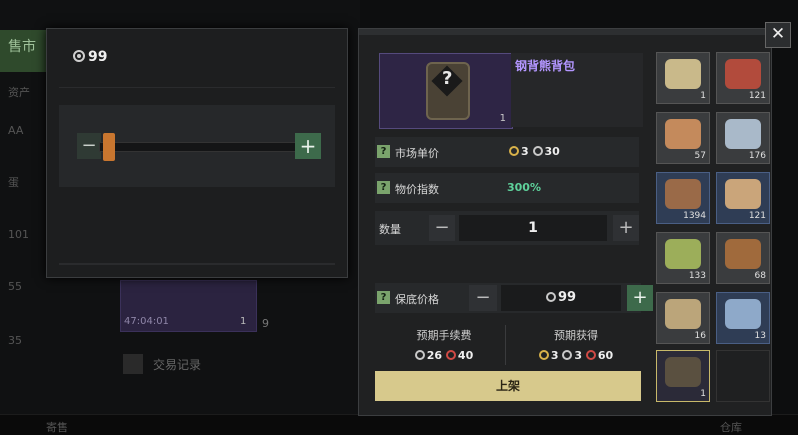 Image resolution: width=798 pixels, height=435 pixels. What do you see at coordinates (508, 386) in the screenshot?
I see `list-item-button: 上架` at bounding box center [508, 386].